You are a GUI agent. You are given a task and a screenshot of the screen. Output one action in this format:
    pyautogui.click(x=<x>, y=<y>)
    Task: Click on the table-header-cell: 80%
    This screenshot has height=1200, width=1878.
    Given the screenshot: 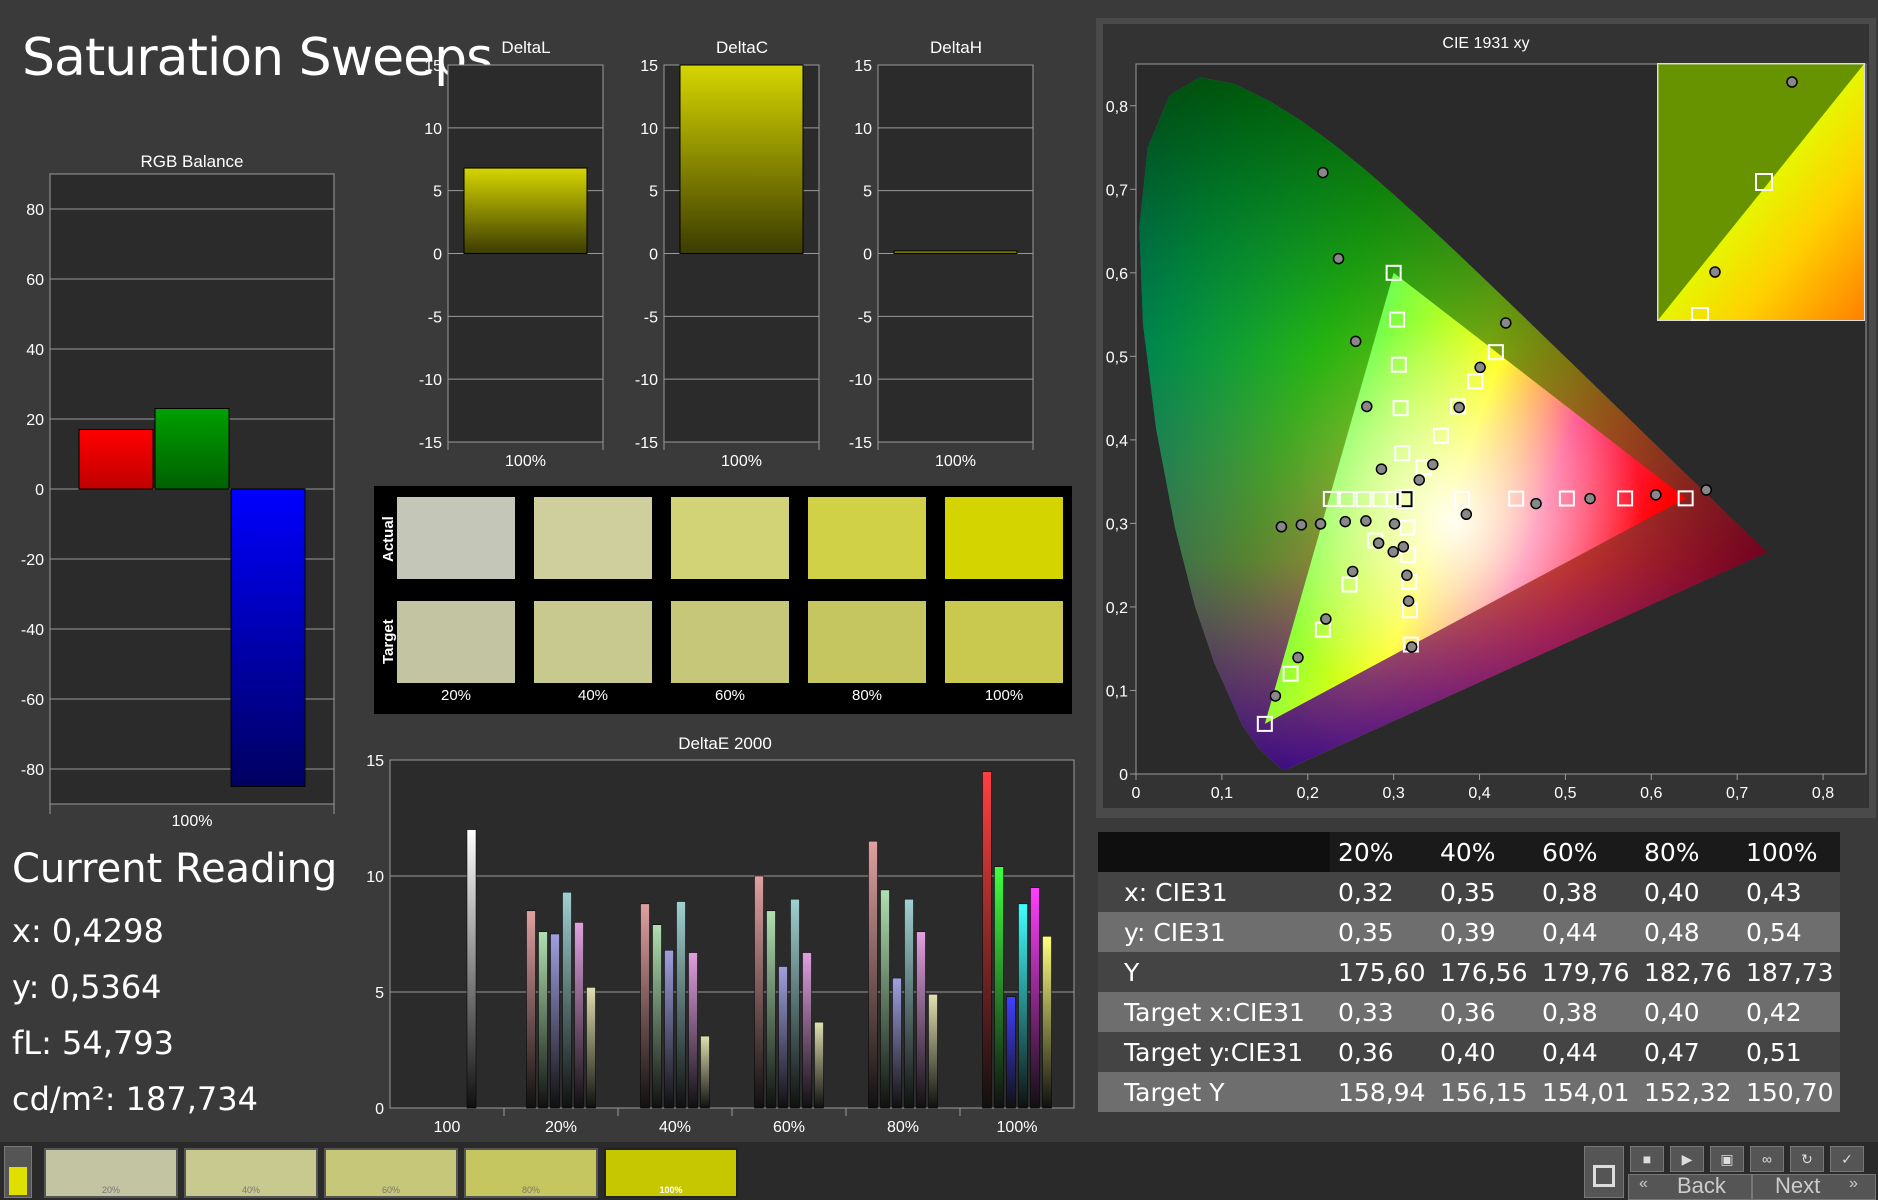 What is the action you would take?
    pyautogui.click(x=1687, y=852)
    